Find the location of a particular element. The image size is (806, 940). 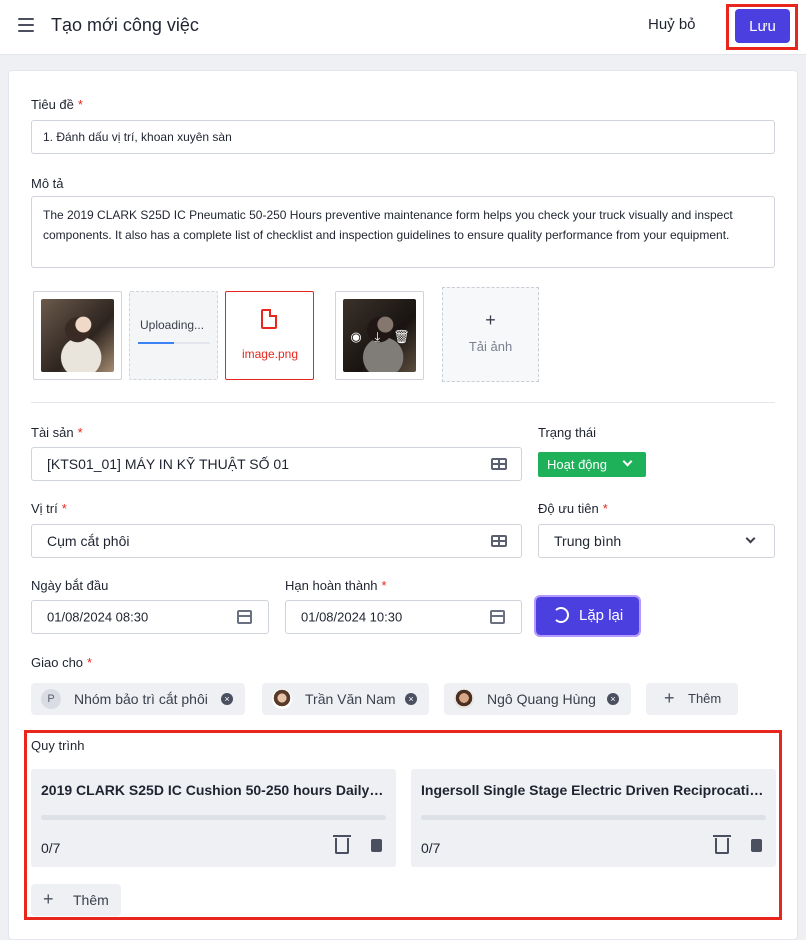

avatar: P is located at coordinates (51, 699).